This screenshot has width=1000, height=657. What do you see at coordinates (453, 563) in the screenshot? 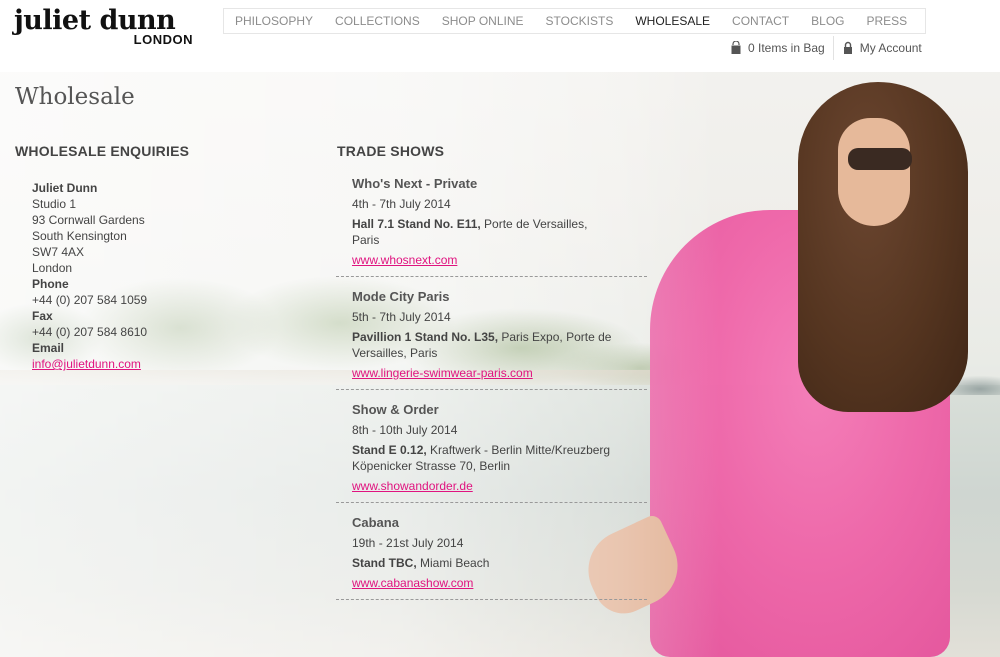
I see `venue-location: Miami Beach` at bounding box center [453, 563].